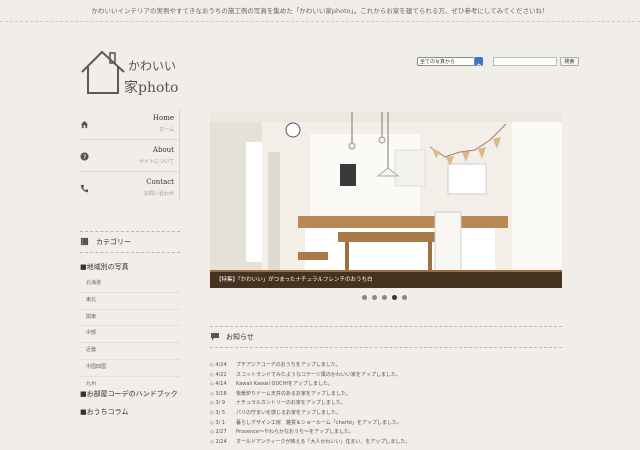 This screenshot has height=450, width=640. What do you see at coordinates (240, 337) in the screenshot?
I see `news-heading-label: お知らせ` at bounding box center [240, 337].